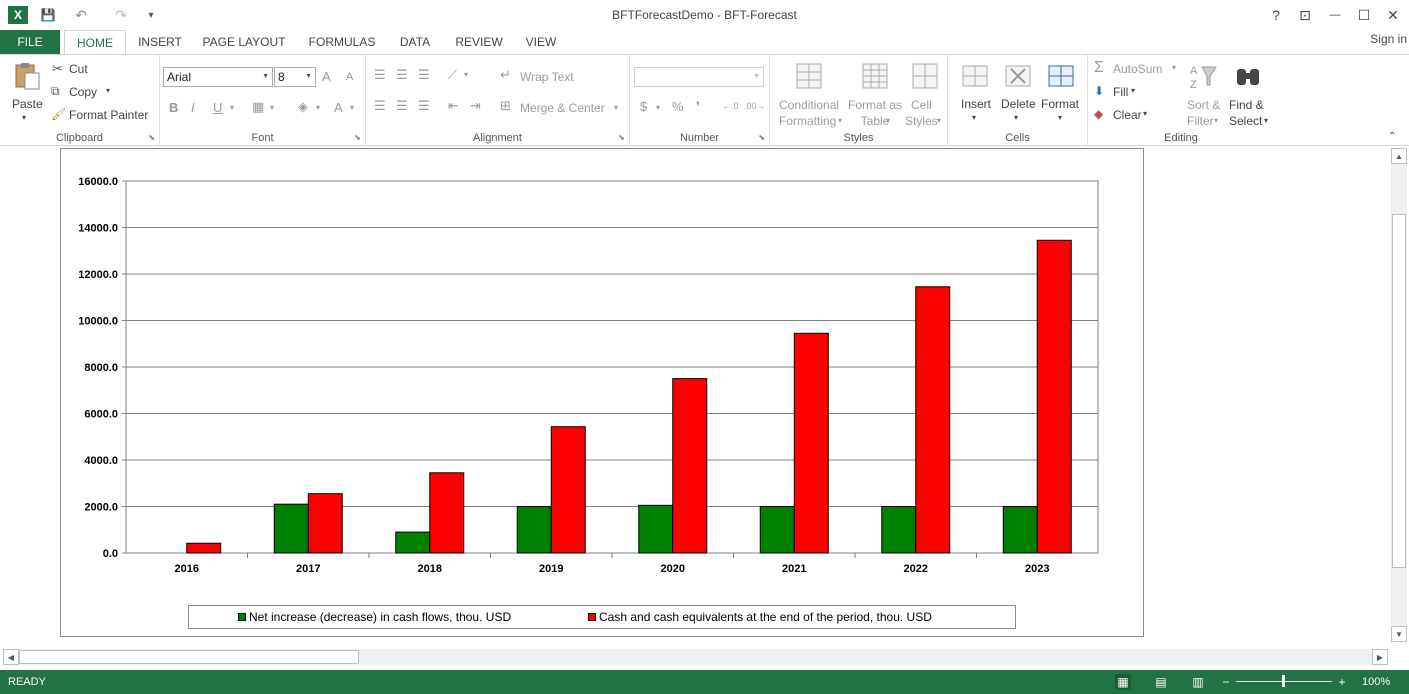 This screenshot has height=694, width=1409. What do you see at coordinates (658, 107) in the screenshot?
I see `currency-dropdown-icon: ▾` at bounding box center [658, 107].